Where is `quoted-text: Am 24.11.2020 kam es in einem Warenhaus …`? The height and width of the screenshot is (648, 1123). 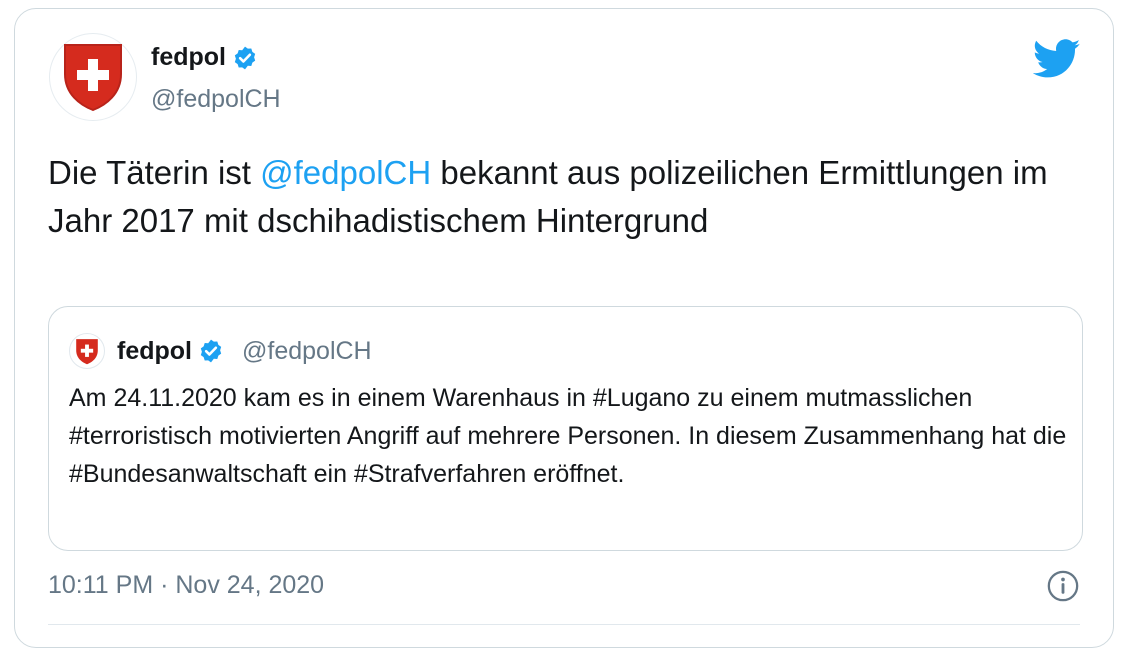
quoted-text: Am 24.11.2020 kam es in einem Warenhaus … is located at coordinates (568, 436).